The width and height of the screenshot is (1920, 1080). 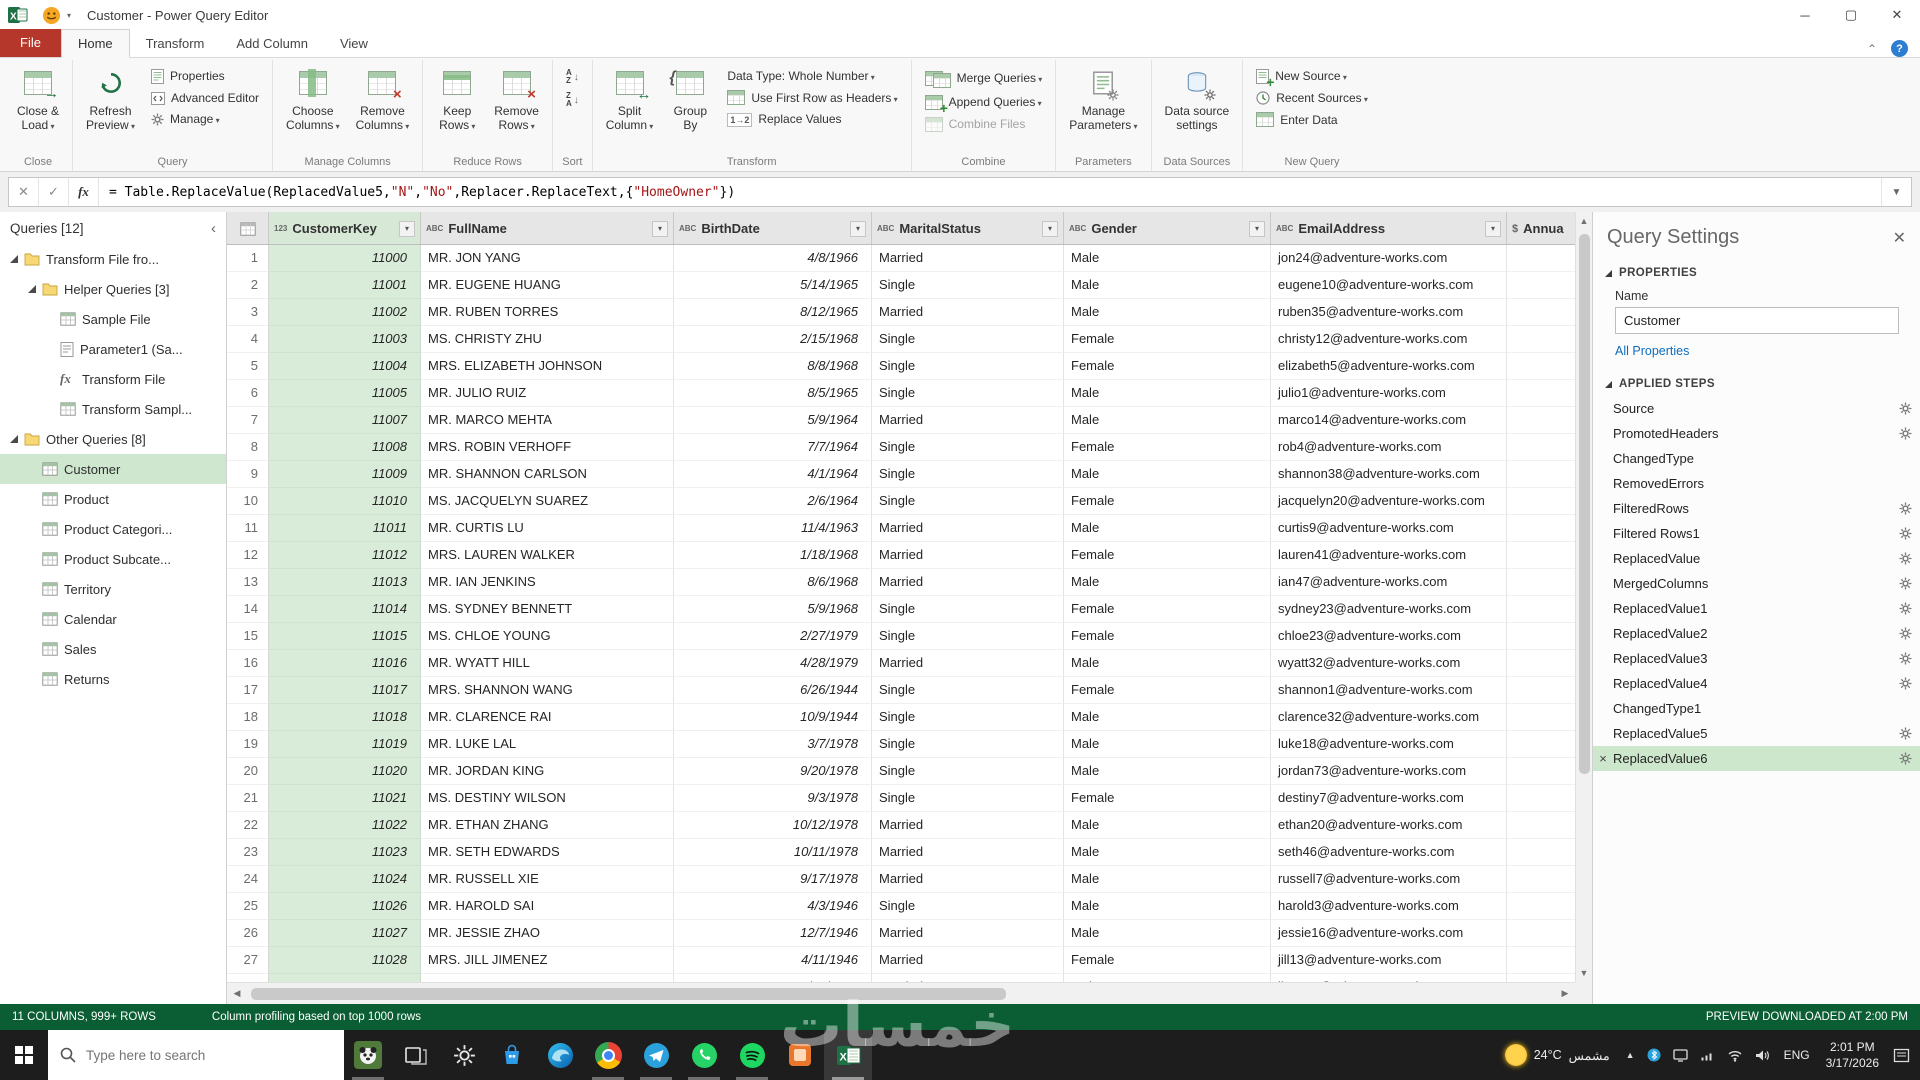 What do you see at coordinates (1389, 960) in the screenshot?
I see `cell: jill13@adventure-works.com` at bounding box center [1389, 960].